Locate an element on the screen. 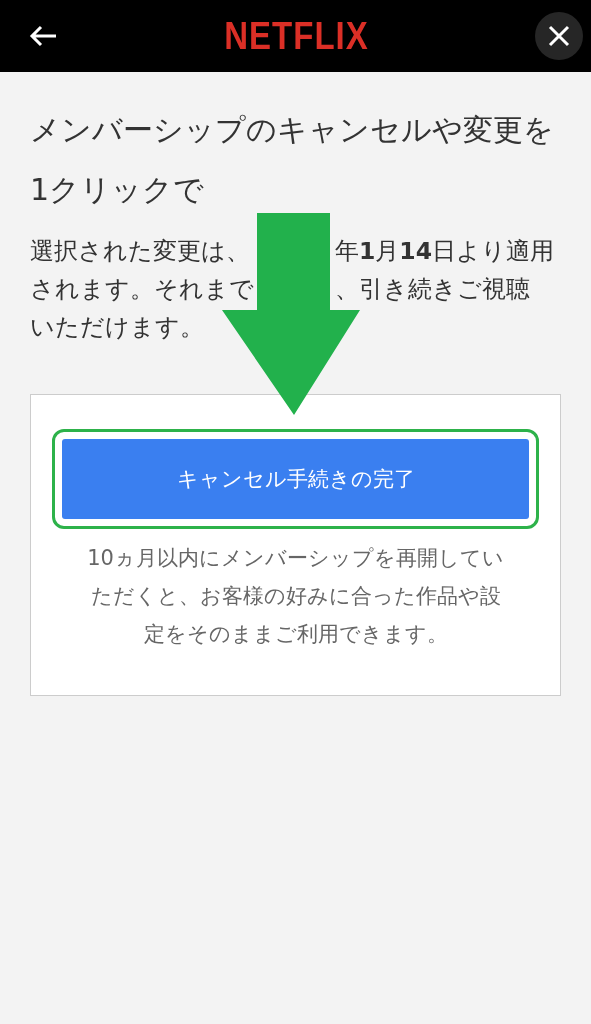  close-button is located at coordinates (559, 36).